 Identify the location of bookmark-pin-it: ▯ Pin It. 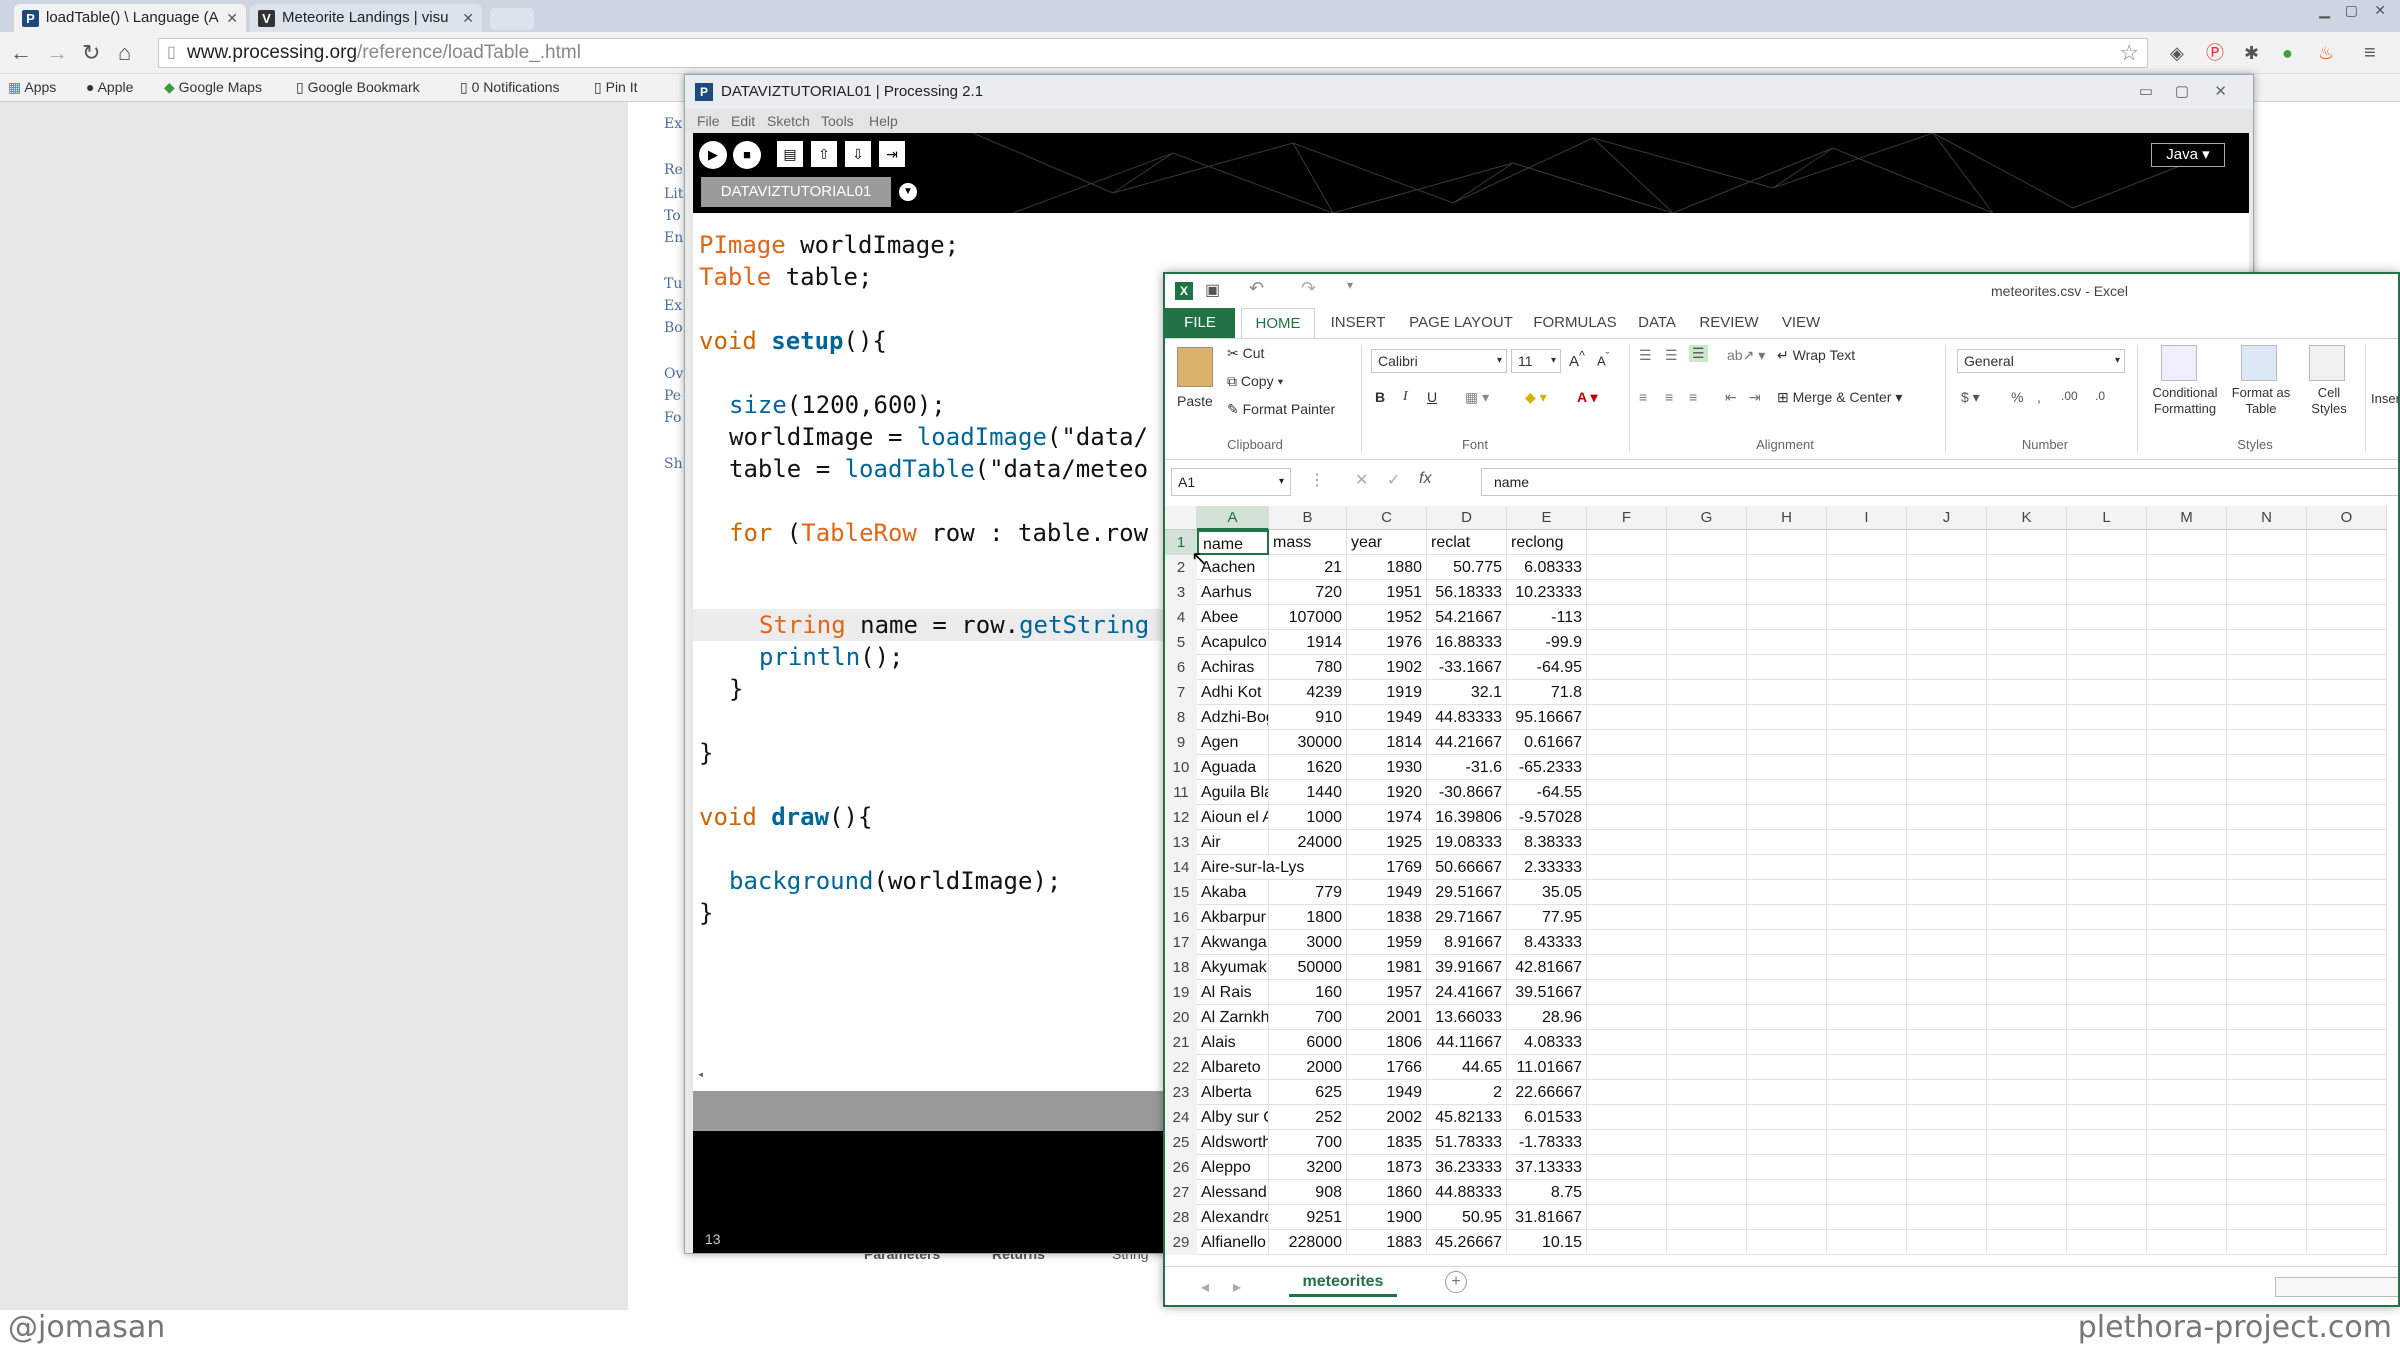
(616, 87).